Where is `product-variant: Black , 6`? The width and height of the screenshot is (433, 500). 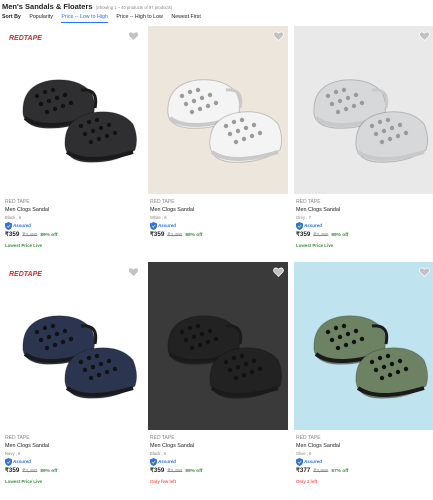 product-variant: Black , 6 is located at coordinates (158, 453).